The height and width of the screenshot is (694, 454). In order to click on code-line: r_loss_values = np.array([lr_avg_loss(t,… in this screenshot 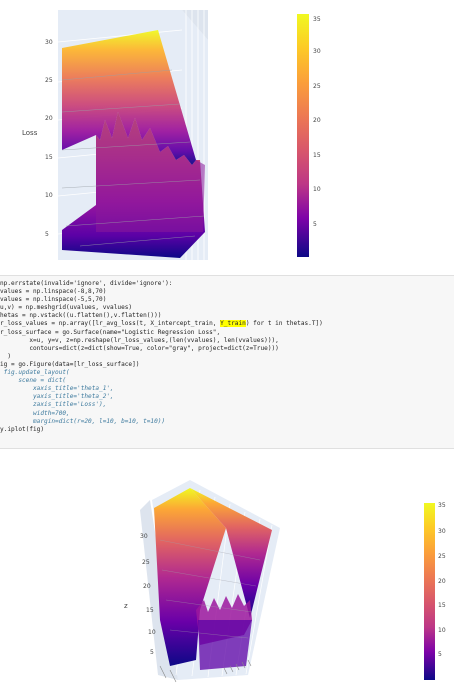, I will do `click(110, 324)`.